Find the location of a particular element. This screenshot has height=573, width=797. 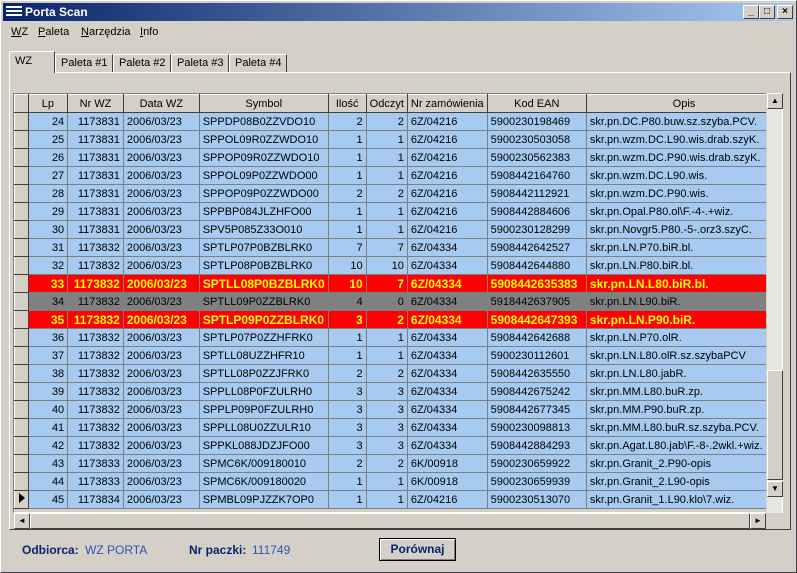

cell-symbol: SPPBP084JLZHFO00 is located at coordinates (264, 211).